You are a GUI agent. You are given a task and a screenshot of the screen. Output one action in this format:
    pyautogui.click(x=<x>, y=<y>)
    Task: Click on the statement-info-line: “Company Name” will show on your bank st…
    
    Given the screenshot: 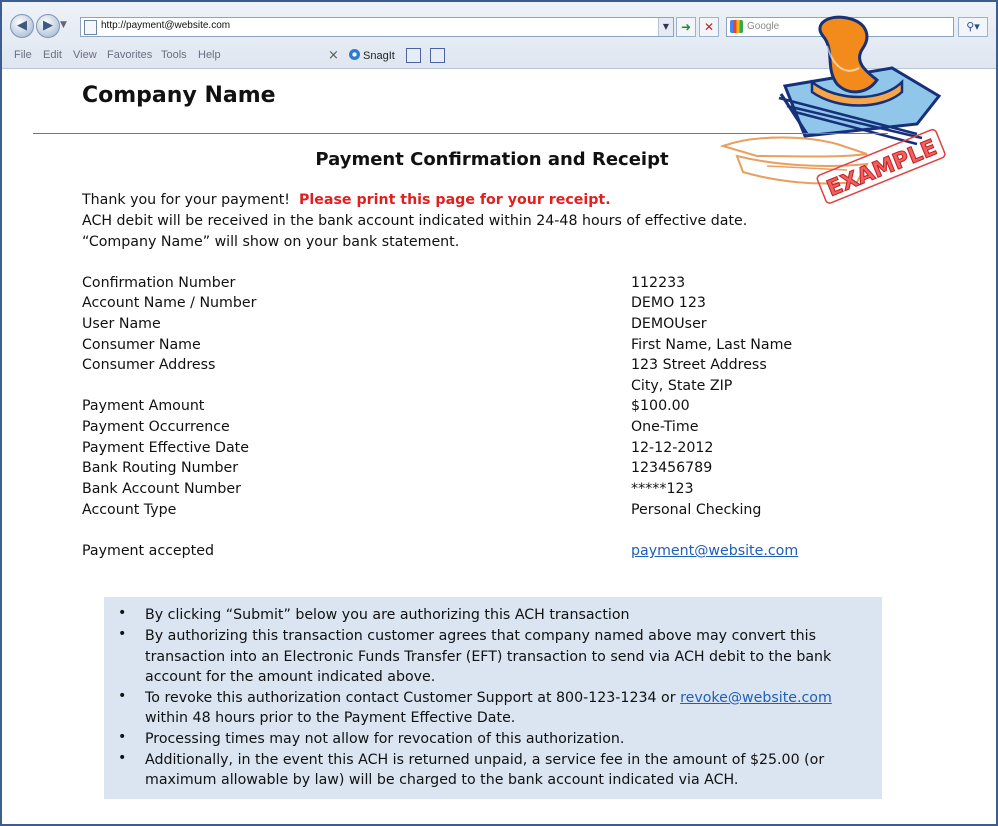 What is the action you would take?
    pyautogui.click(x=271, y=242)
    